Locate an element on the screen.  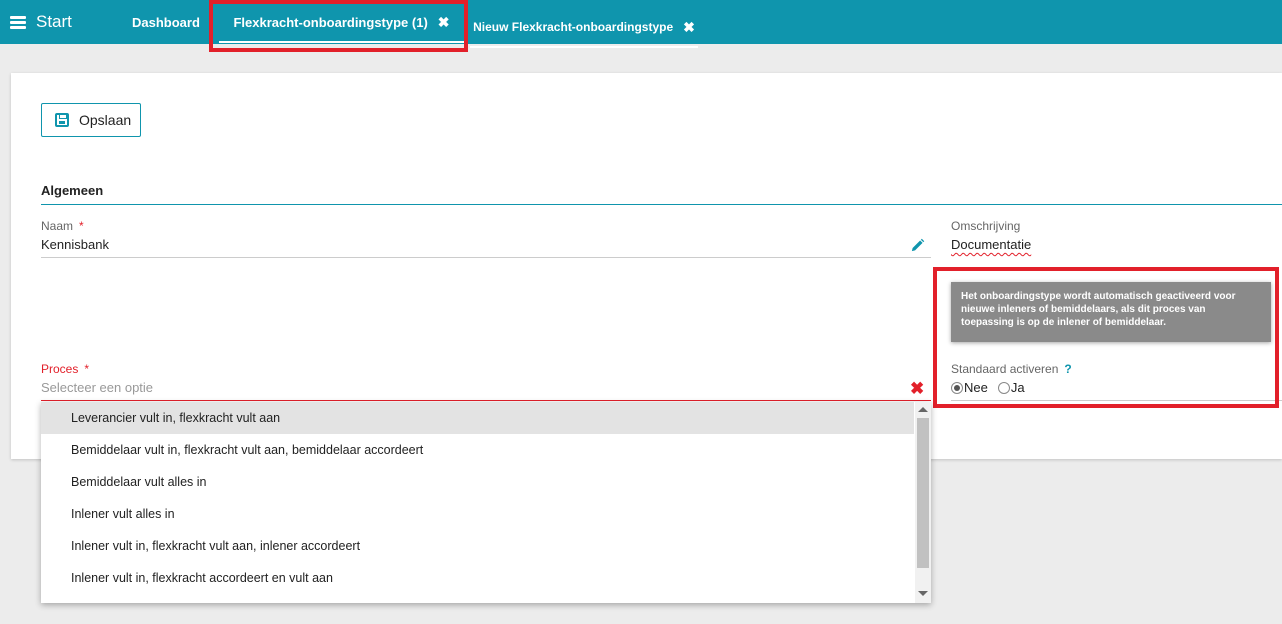
tab-nieuw-flexkracht-onboardingstype: Nieuw Flexkracht-onboardingstype ✖ is located at coordinates (584, 27).